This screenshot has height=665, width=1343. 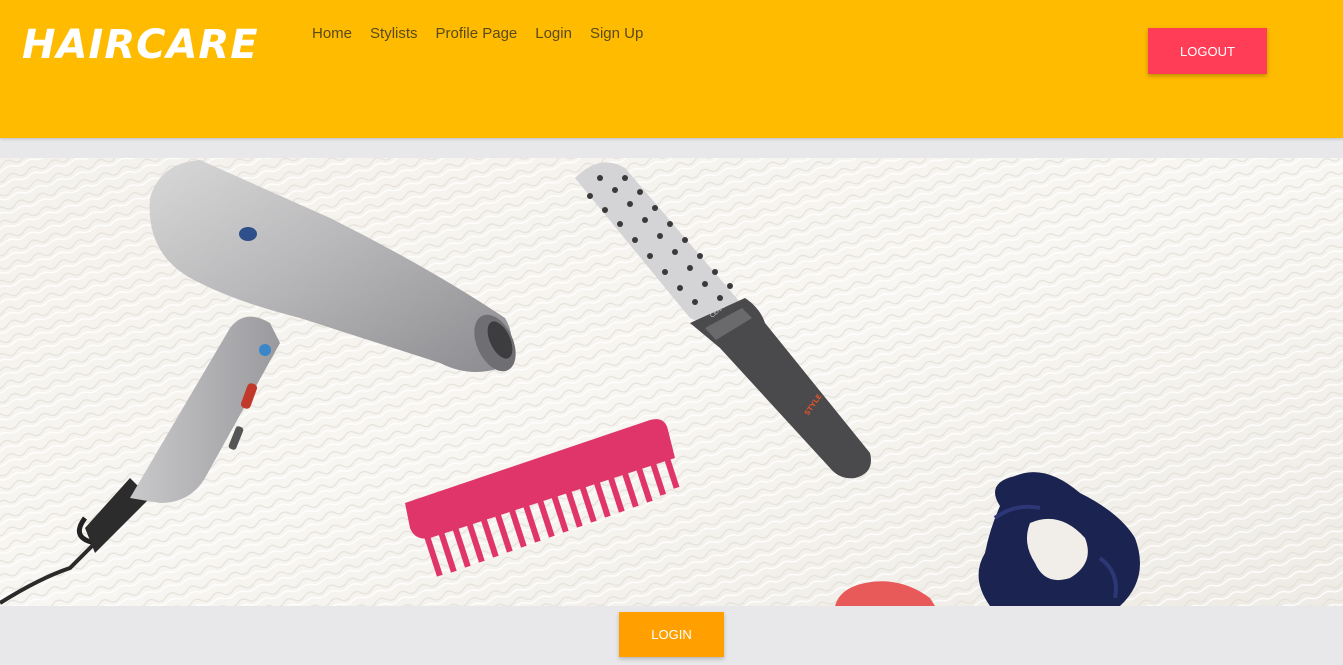 What do you see at coordinates (477, 34) in the screenshot?
I see `nav-profile-page: Profile Page` at bounding box center [477, 34].